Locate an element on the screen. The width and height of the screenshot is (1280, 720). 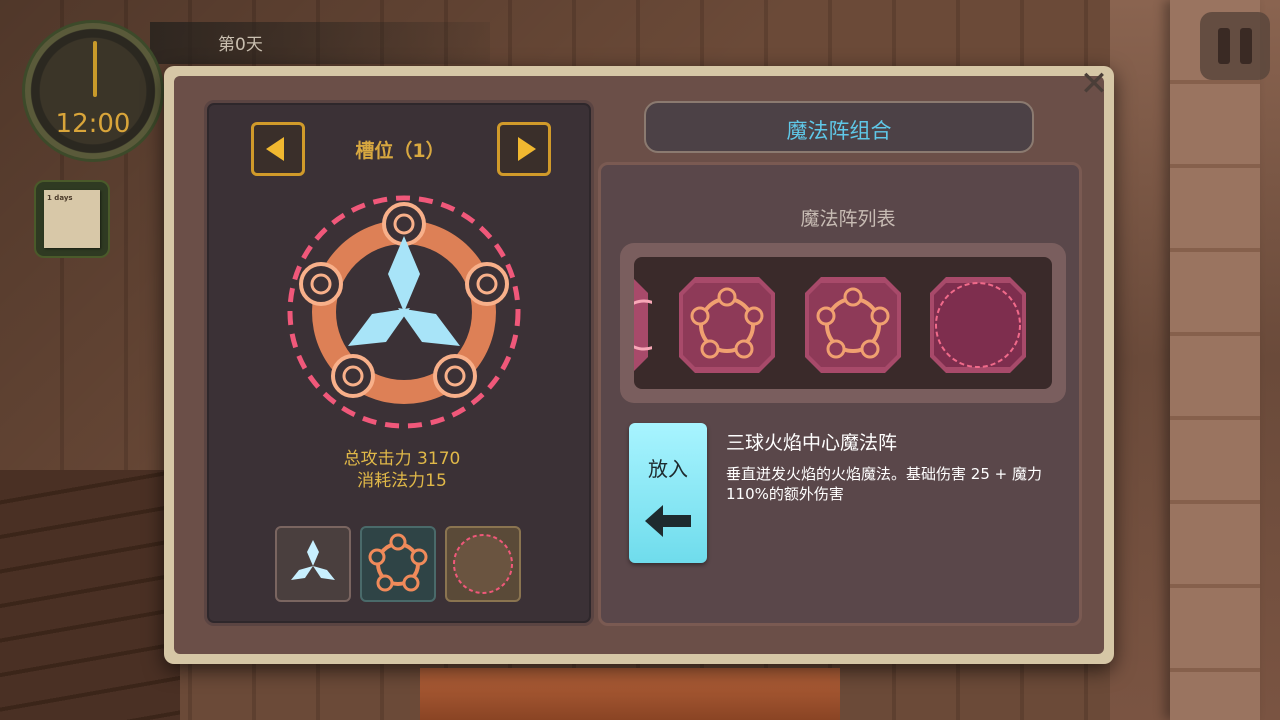
triangle-left-icon is located at coordinates (275, 149).